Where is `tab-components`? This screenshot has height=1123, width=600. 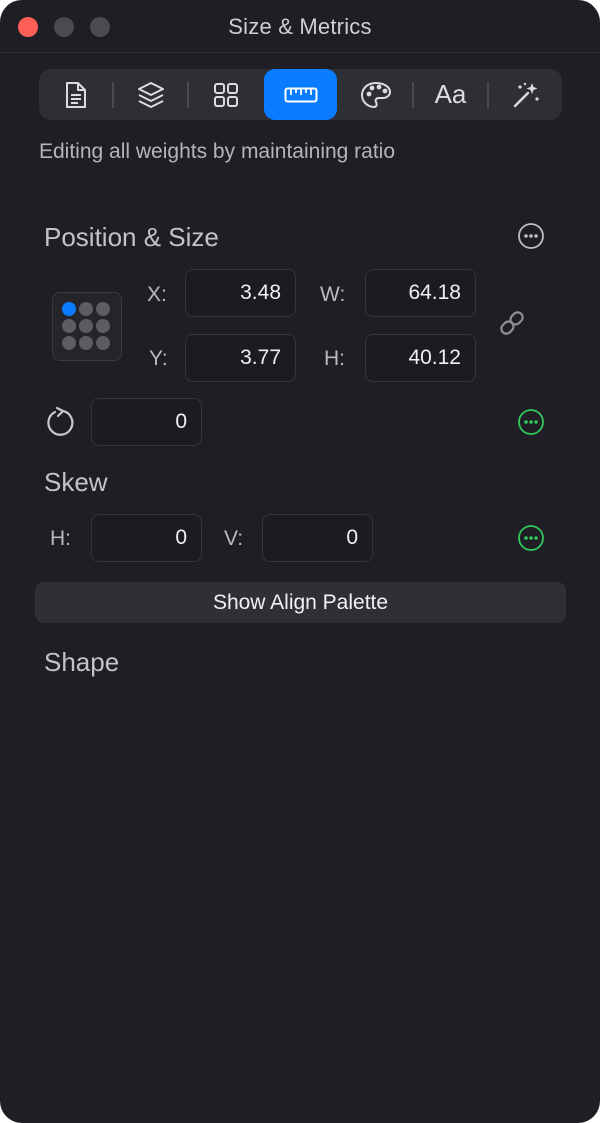 tab-components is located at coordinates (225, 94).